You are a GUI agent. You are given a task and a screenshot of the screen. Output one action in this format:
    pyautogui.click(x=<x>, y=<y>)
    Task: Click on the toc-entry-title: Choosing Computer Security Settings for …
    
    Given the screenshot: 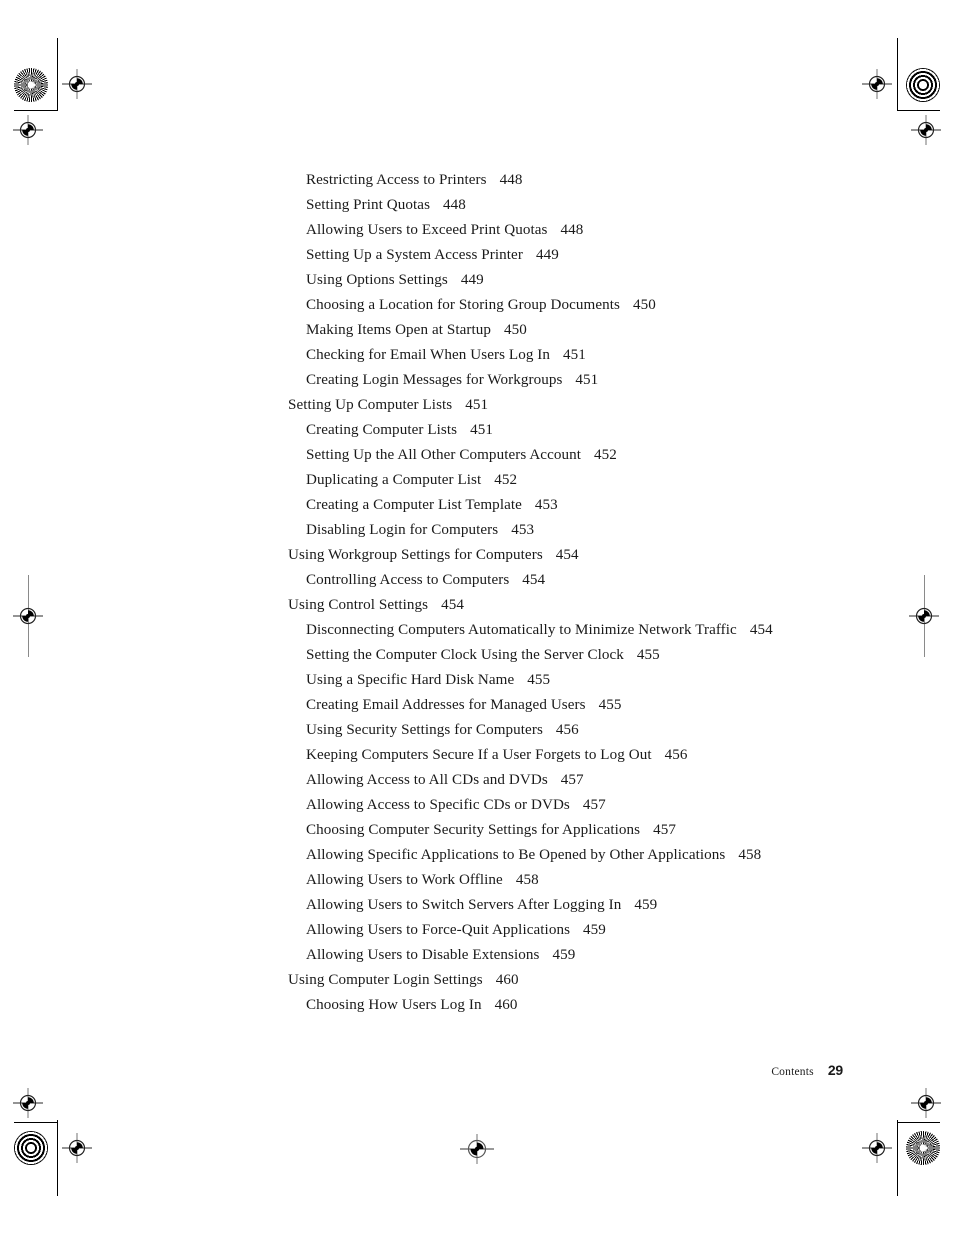 What is the action you would take?
    pyautogui.click(x=473, y=830)
    